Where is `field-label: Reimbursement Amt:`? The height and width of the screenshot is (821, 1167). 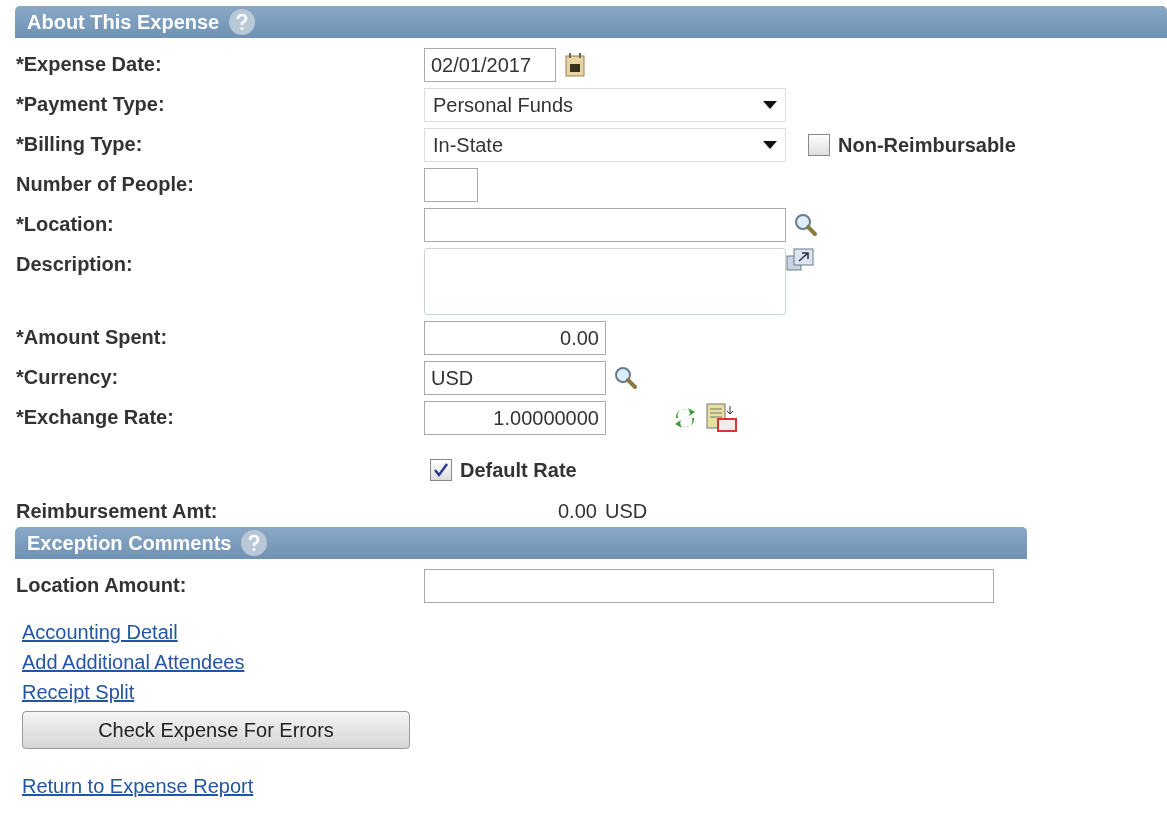
field-label: Reimbursement Amt: is located at coordinates (117, 511).